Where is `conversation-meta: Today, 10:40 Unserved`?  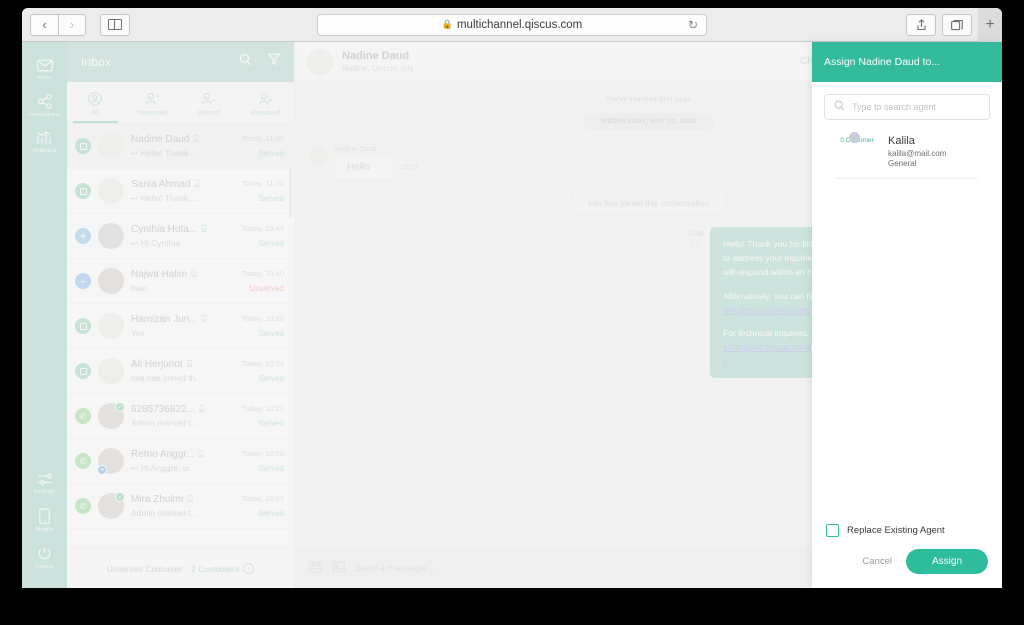 conversation-meta: Today, 10:40 Unserved is located at coordinates (263, 281).